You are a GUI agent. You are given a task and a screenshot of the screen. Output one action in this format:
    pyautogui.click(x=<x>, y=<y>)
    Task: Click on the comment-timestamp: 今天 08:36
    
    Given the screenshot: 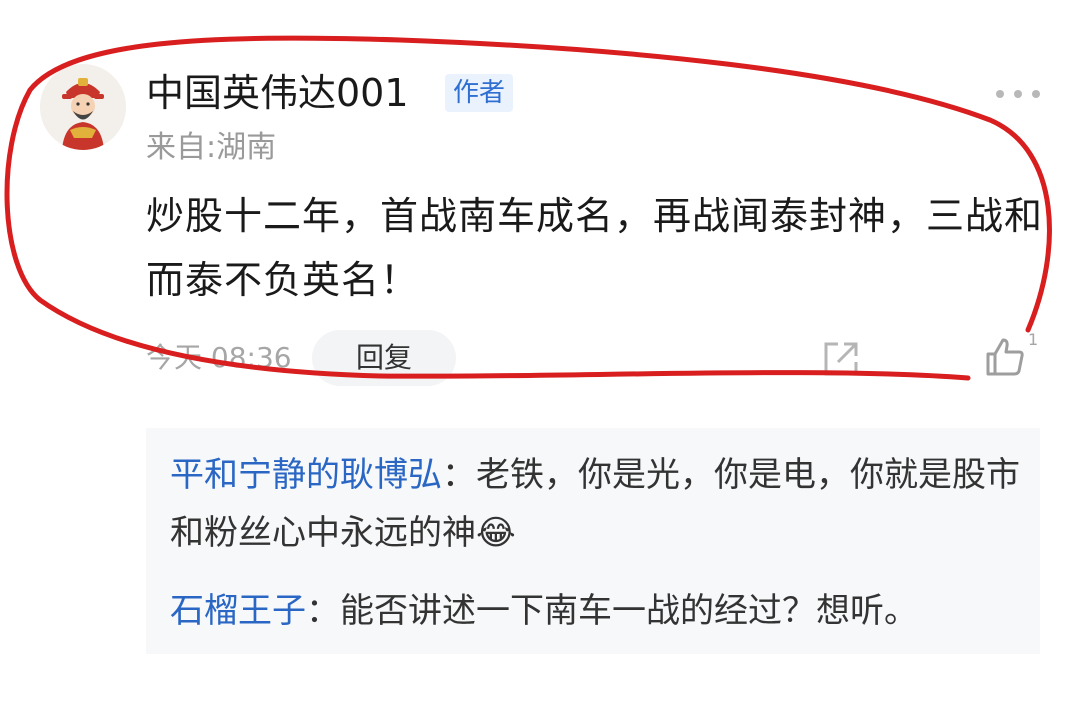 What is the action you would take?
    pyautogui.click(x=219, y=357)
    